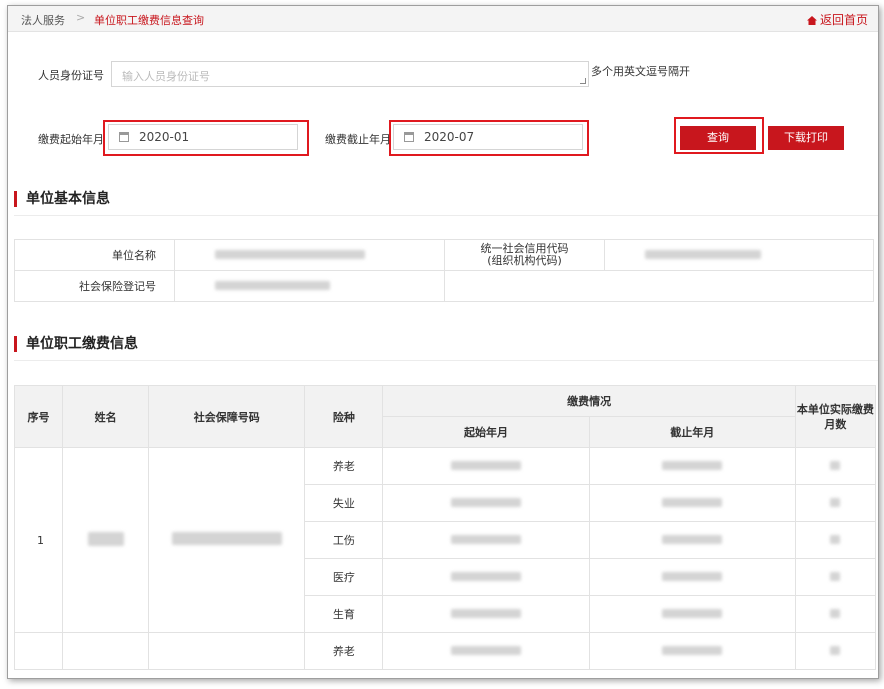 This screenshot has width=884, height=689. What do you see at coordinates (719, 135) in the screenshot?
I see `query-highlight` at bounding box center [719, 135].